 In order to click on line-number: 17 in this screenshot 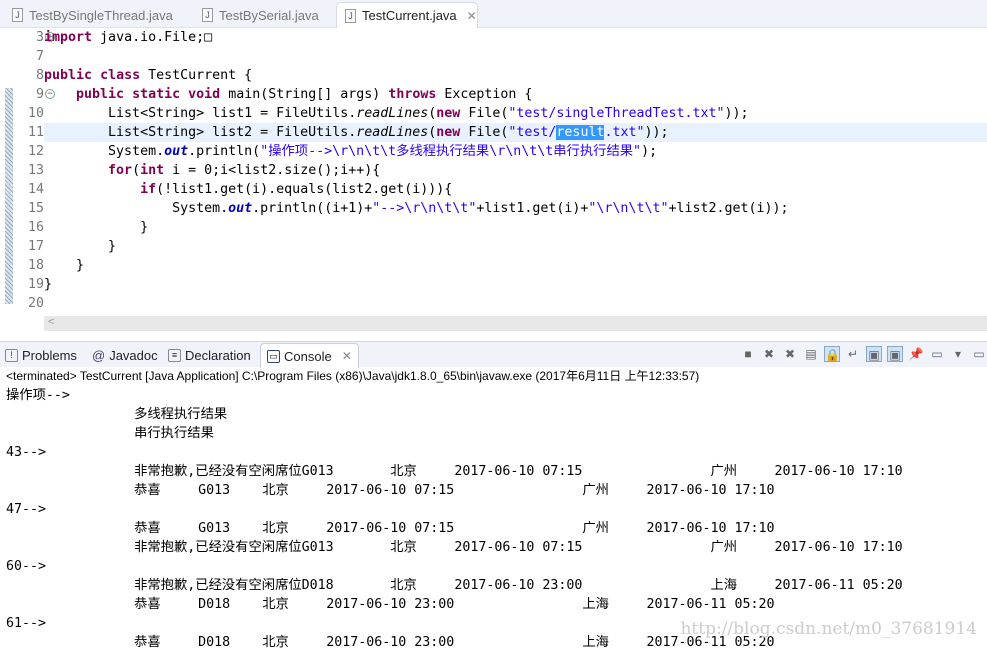, I will do `click(35, 246)`.